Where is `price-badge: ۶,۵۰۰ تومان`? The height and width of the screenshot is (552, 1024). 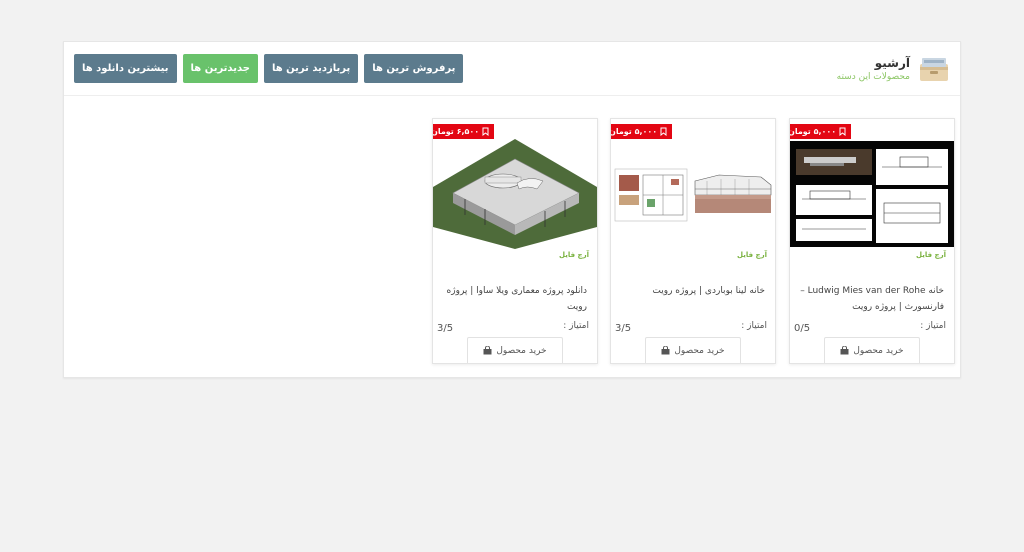 price-badge: ۶,۵۰۰ تومان is located at coordinates (464, 134).